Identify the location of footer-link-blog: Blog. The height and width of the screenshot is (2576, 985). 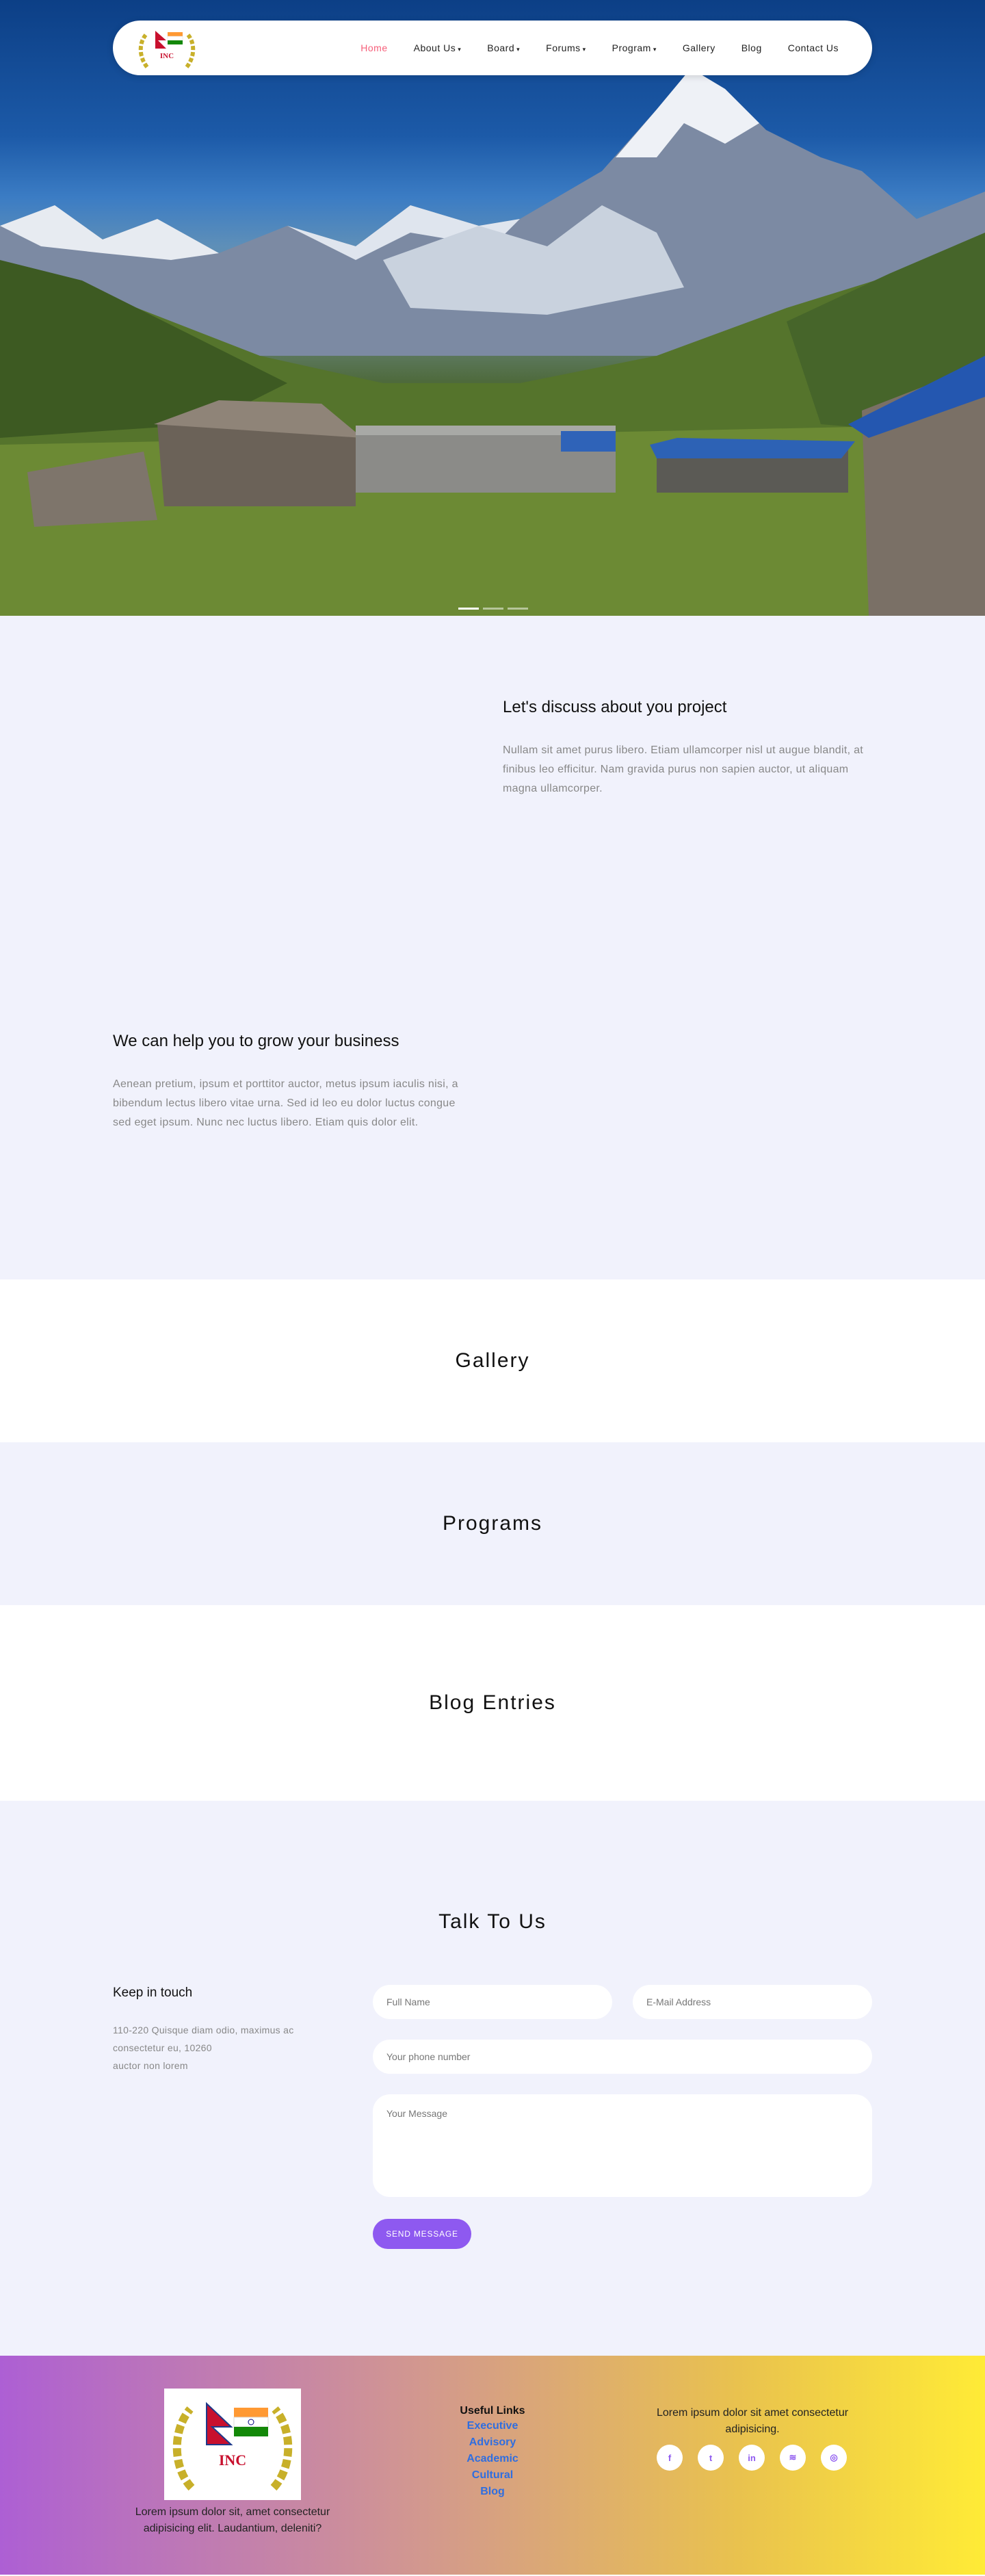
(492, 2492).